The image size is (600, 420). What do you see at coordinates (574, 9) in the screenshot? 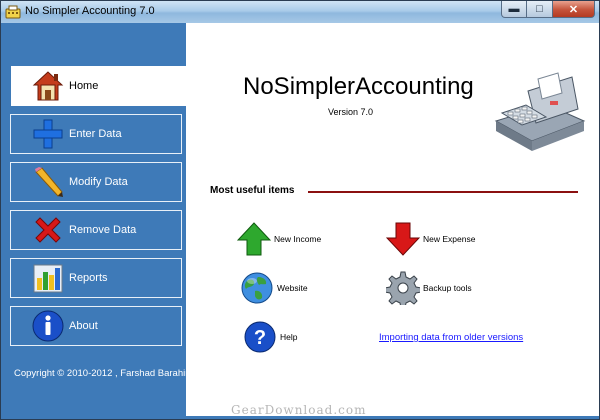
I see `close-button: ✕` at bounding box center [574, 9].